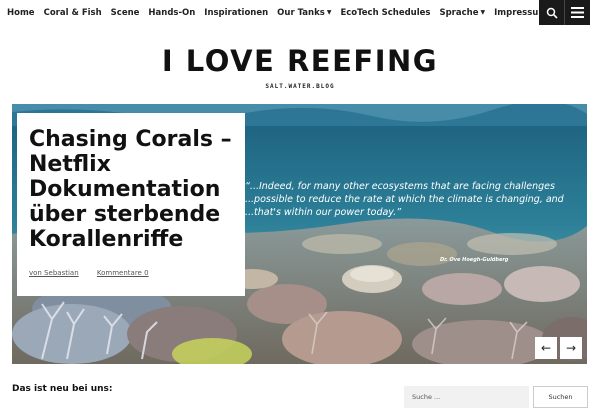 This screenshot has width=600, height=408. I want to click on search-icon, so click(552, 13).